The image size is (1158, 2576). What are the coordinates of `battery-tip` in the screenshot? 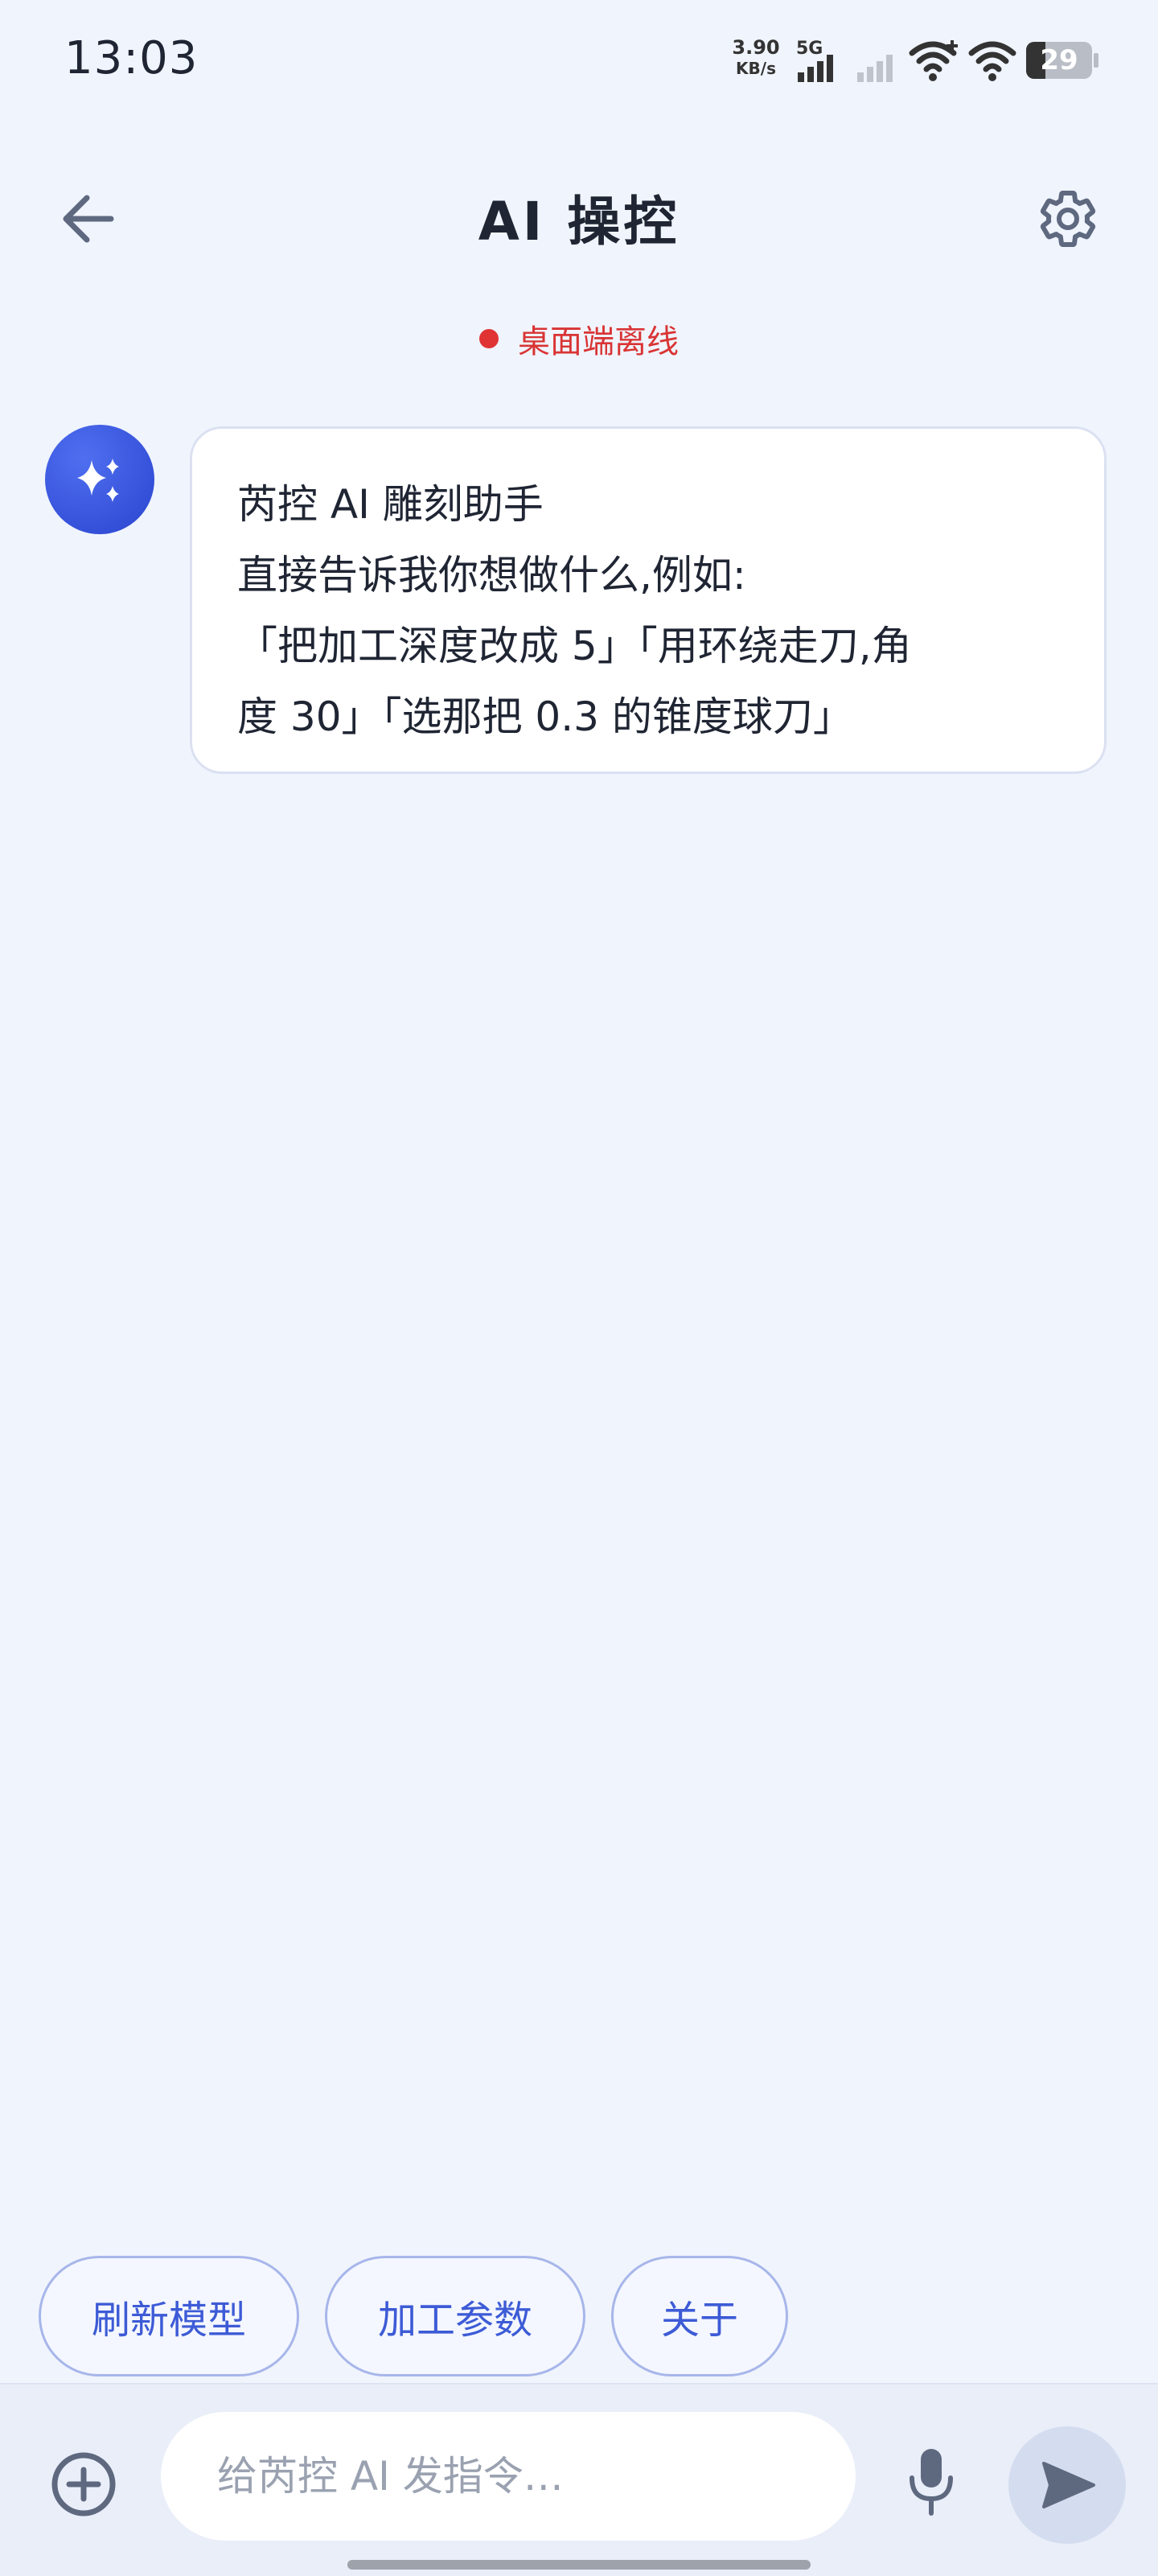 It's located at (1096, 60).